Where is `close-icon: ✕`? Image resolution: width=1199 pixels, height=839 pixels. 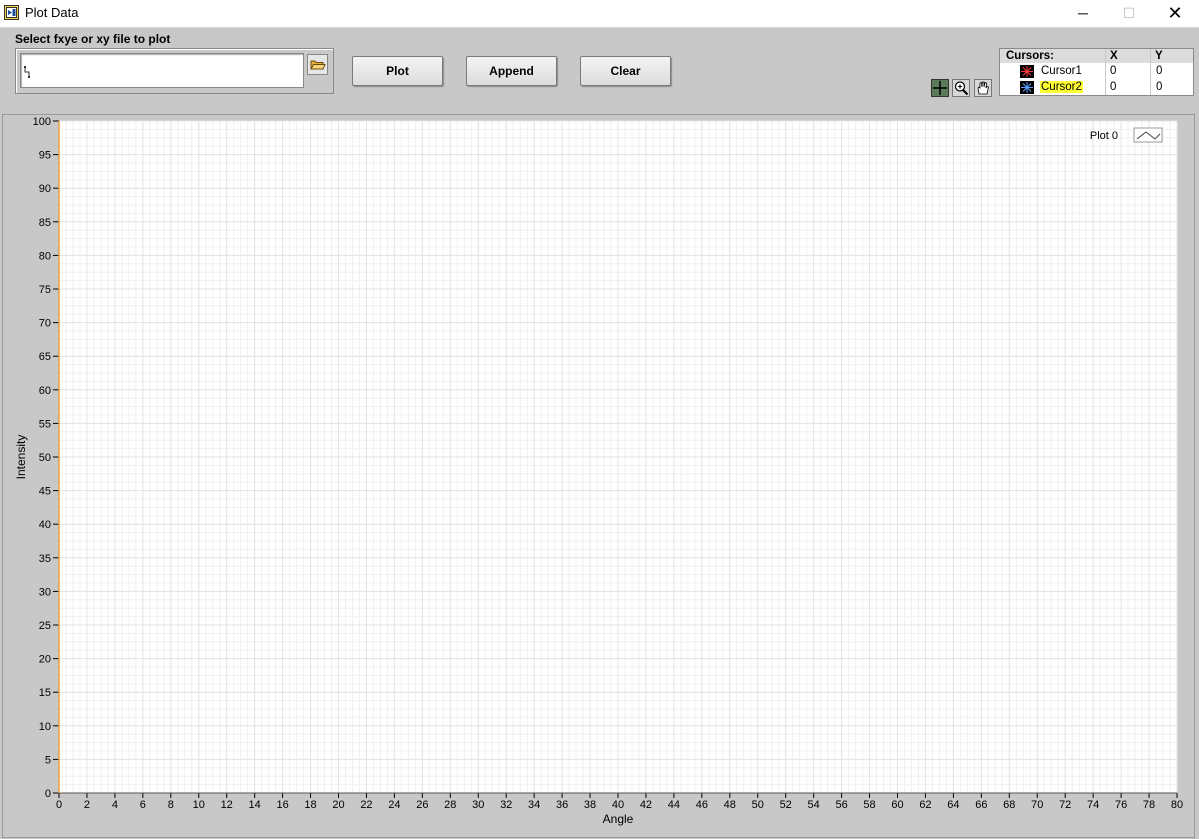
close-icon: ✕ is located at coordinates (1175, 13).